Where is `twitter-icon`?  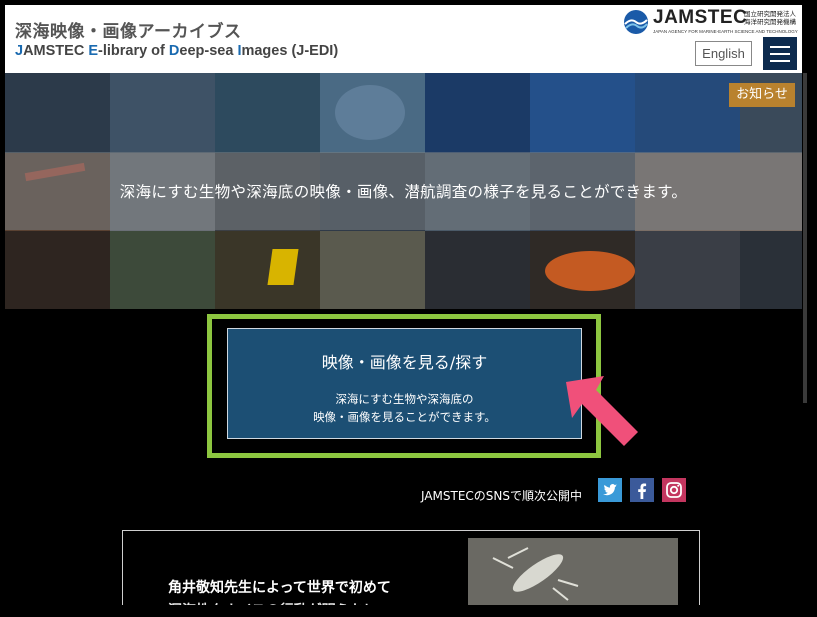
twitter-icon is located at coordinates (610, 490).